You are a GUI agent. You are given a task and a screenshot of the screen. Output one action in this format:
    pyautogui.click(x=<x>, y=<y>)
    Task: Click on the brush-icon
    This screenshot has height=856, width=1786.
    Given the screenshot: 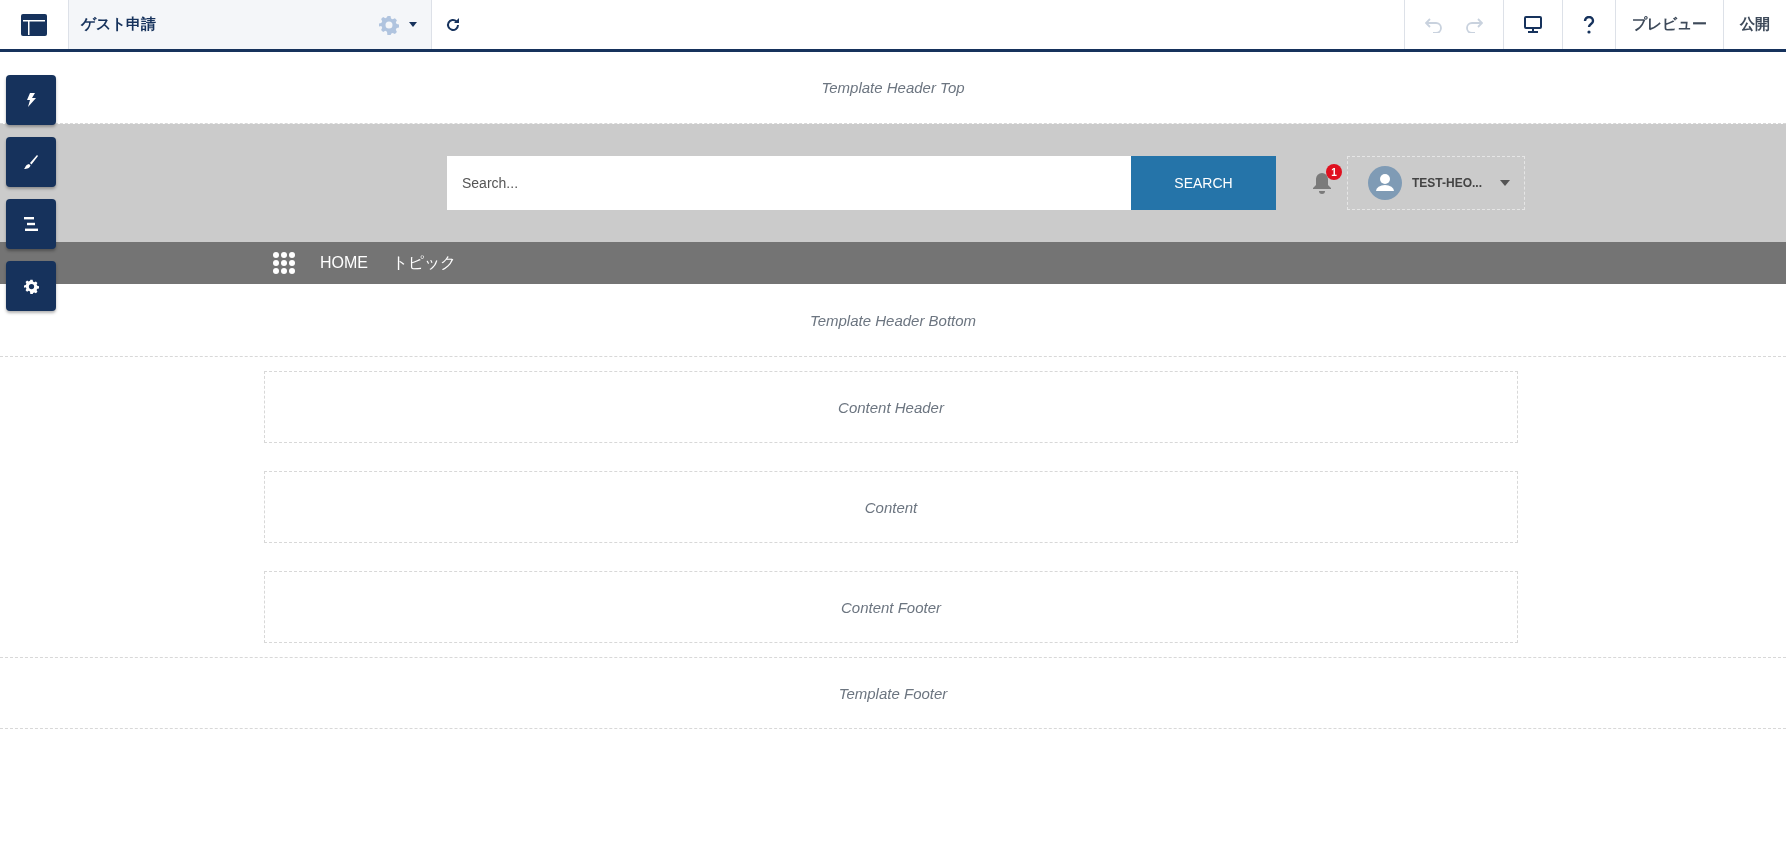 What is the action you would take?
    pyautogui.click(x=31, y=162)
    